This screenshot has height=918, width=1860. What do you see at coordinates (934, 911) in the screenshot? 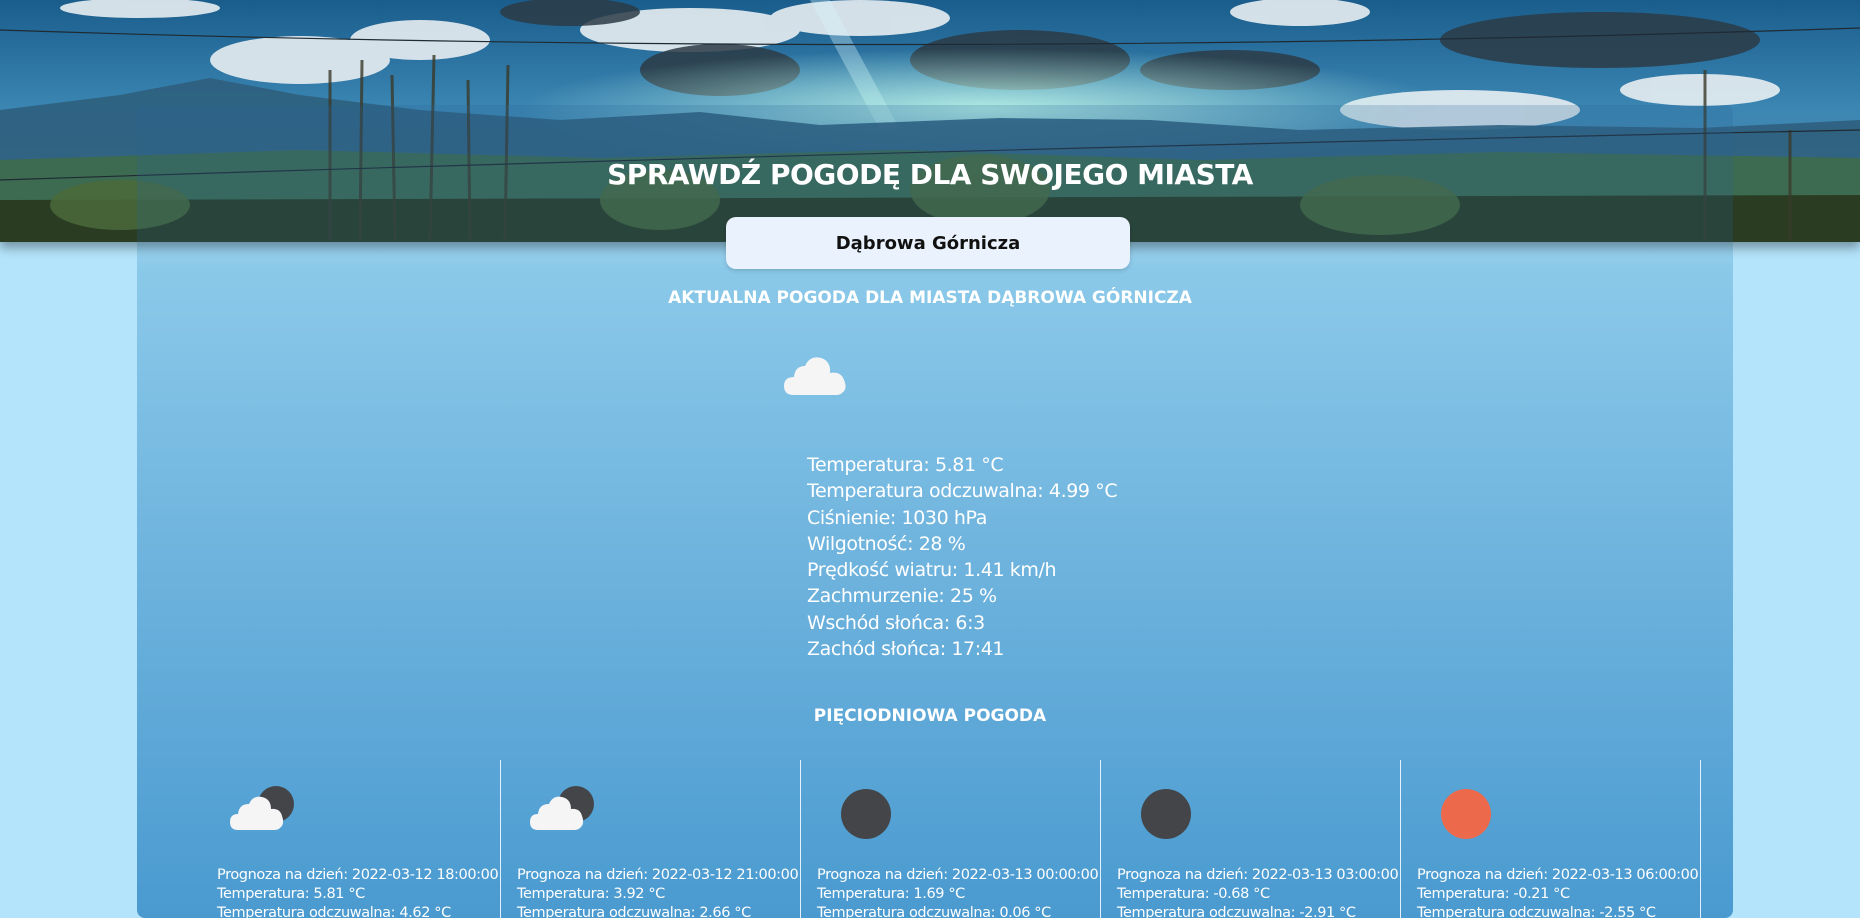
I see `forecast-feels-like: Temperatura odczuwalna: 0.06 °C` at bounding box center [934, 911].